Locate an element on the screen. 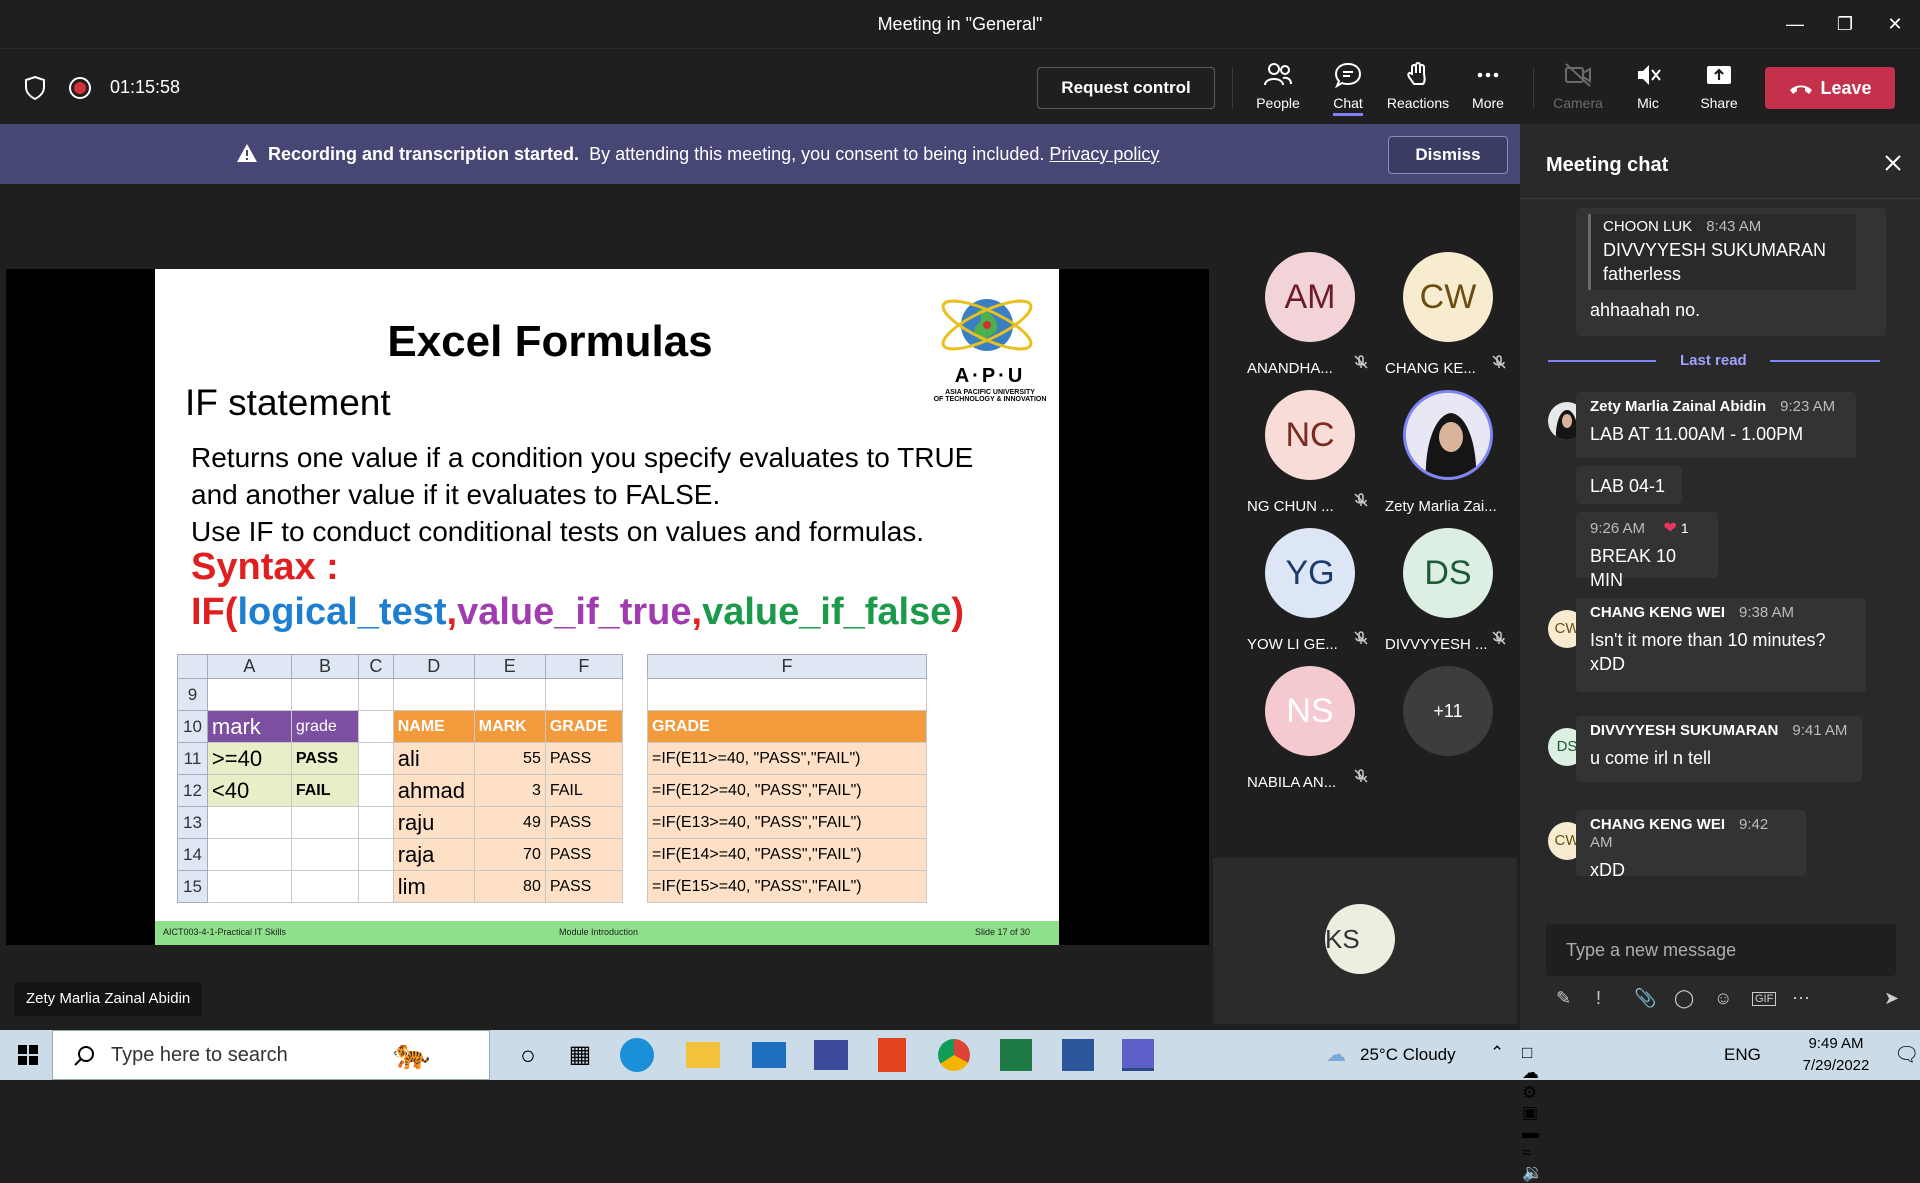 The width and height of the screenshot is (1920, 1183). chat-button: Chat is located at coordinates (1348, 91).